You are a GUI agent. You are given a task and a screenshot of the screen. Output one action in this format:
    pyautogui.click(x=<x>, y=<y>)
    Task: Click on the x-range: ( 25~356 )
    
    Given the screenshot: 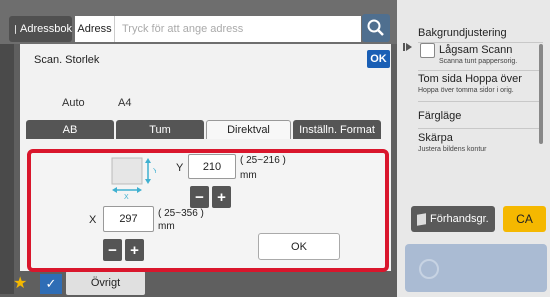 What is the action you would take?
    pyautogui.click(x=181, y=213)
    